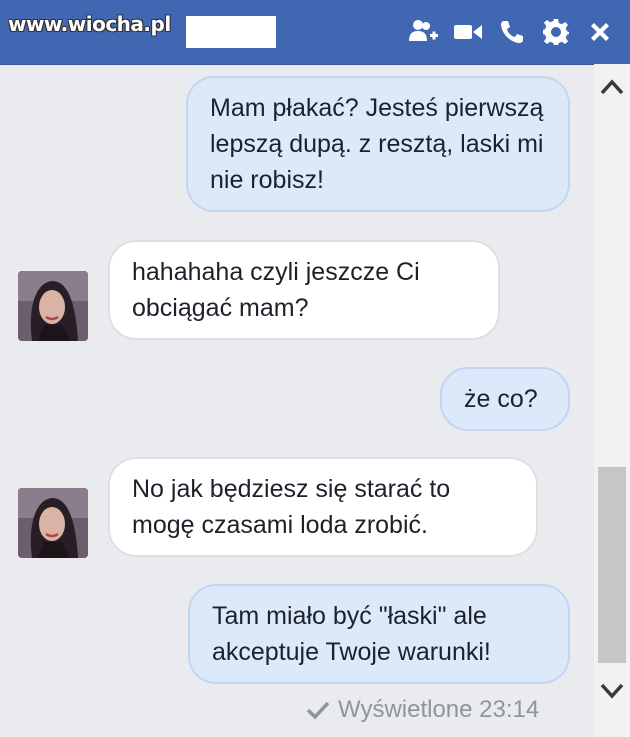 The height and width of the screenshot is (737, 630). What do you see at coordinates (89, 24) in the screenshot?
I see `watermark: www.wiocha.pl` at bounding box center [89, 24].